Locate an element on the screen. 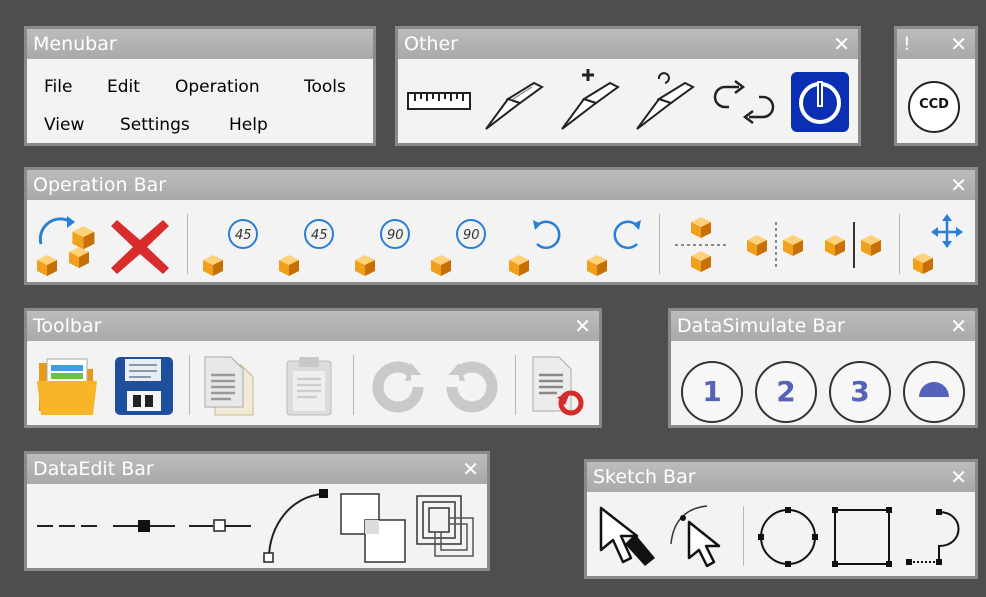 This screenshot has height=597, width=986. nested-squares-icon is located at coordinates (448, 530).